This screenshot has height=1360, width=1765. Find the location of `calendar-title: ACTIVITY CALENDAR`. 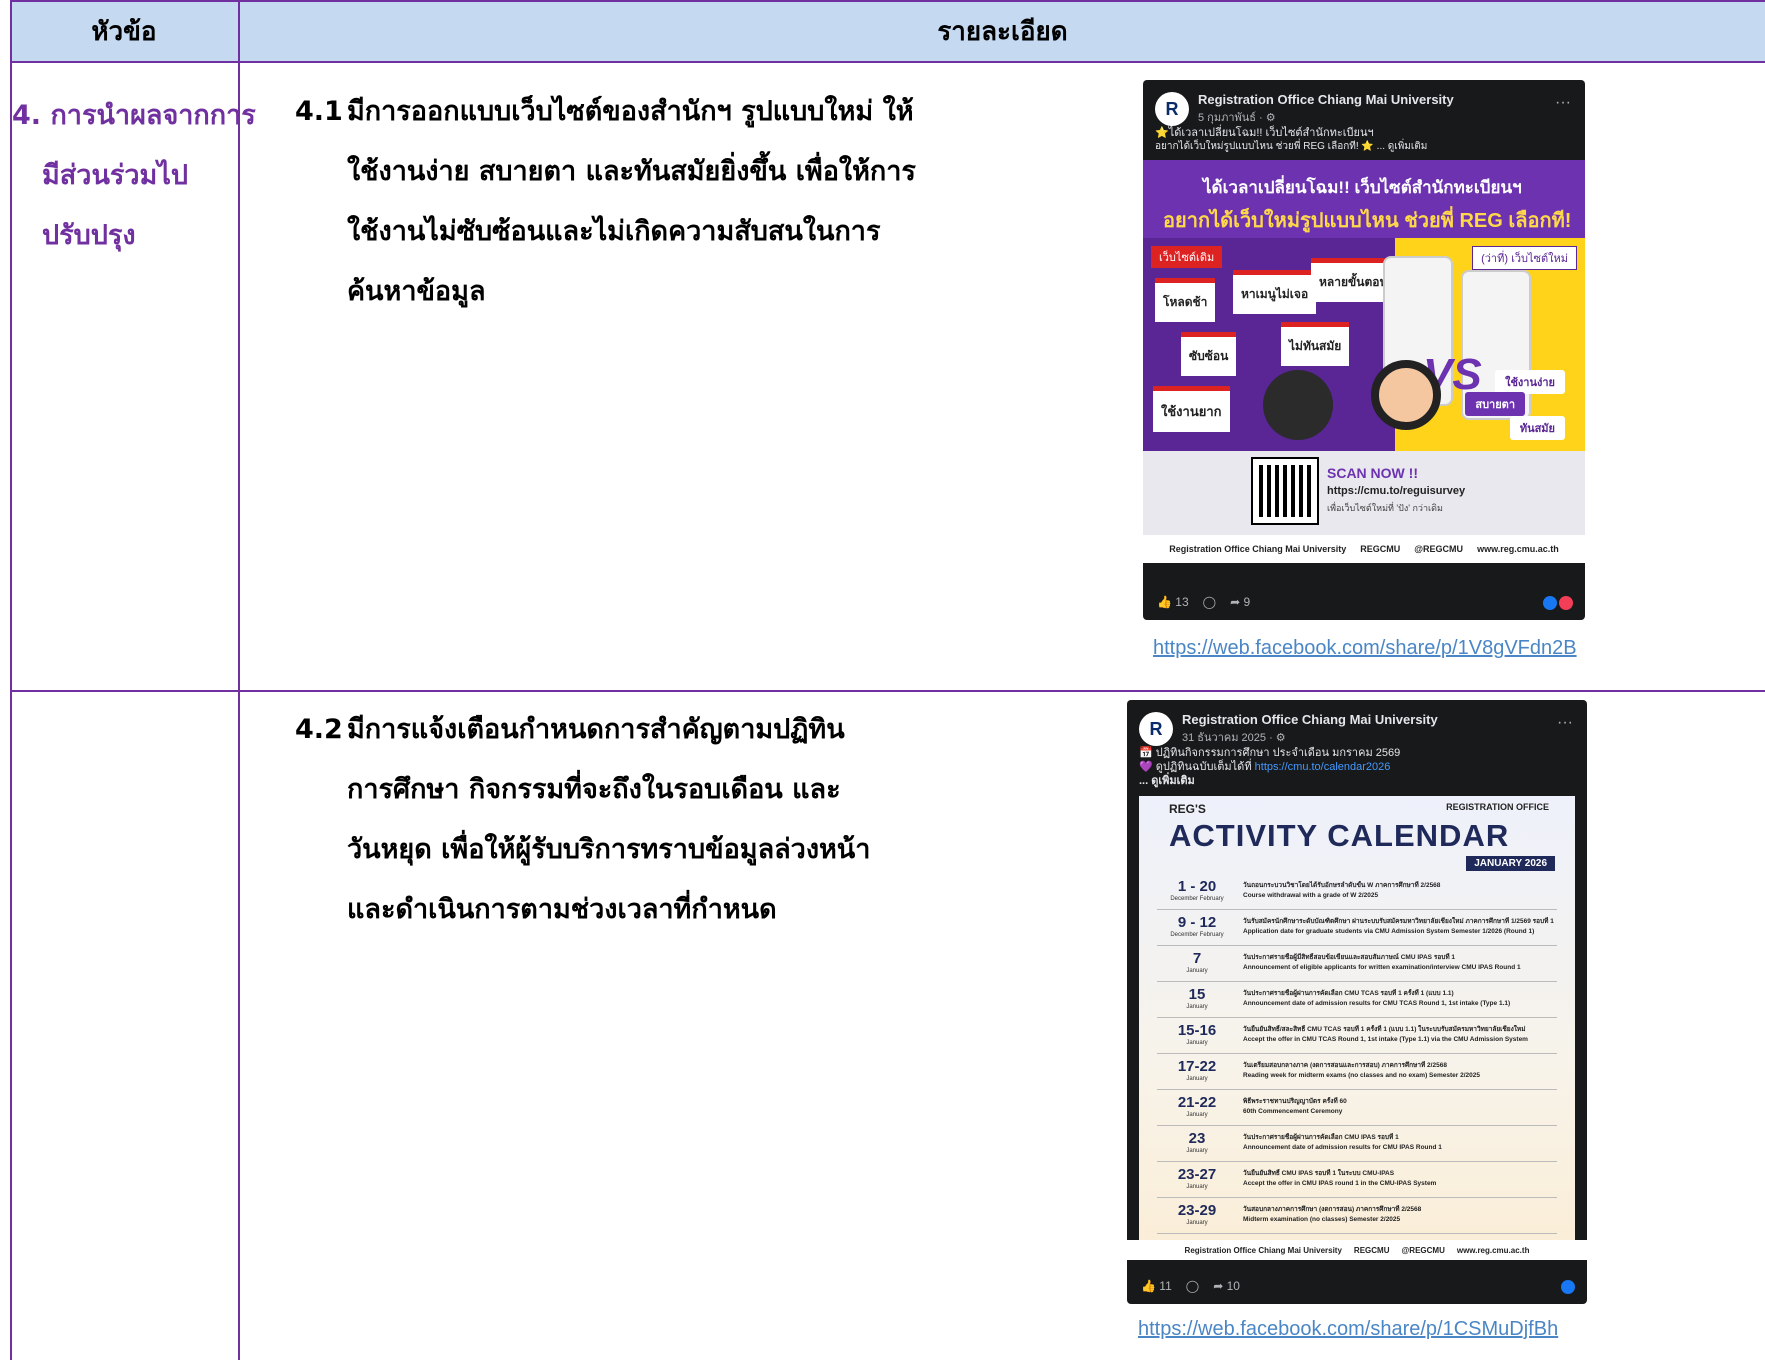

calendar-title: ACTIVITY CALENDAR is located at coordinates (1339, 835).